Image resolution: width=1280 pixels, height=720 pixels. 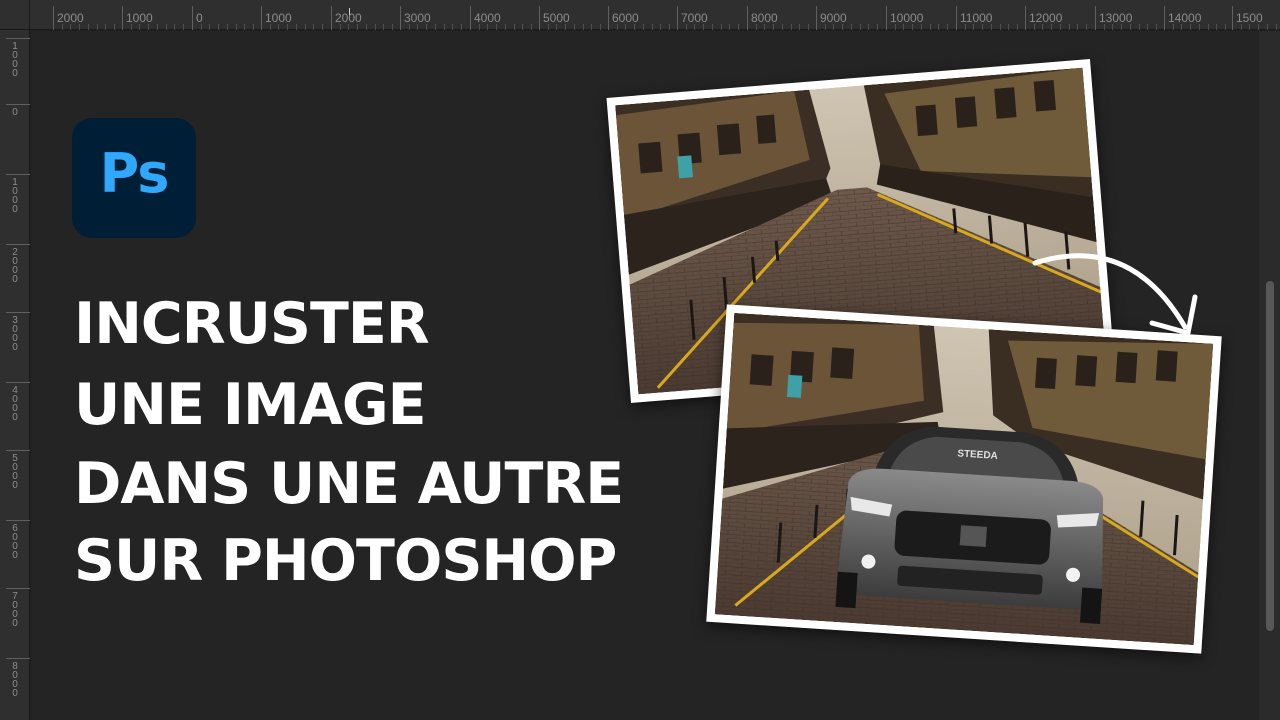 What do you see at coordinates (1115, 294) in the screenshot?
I see `curved-arrow-icon` at bounding box center [1115, 294].